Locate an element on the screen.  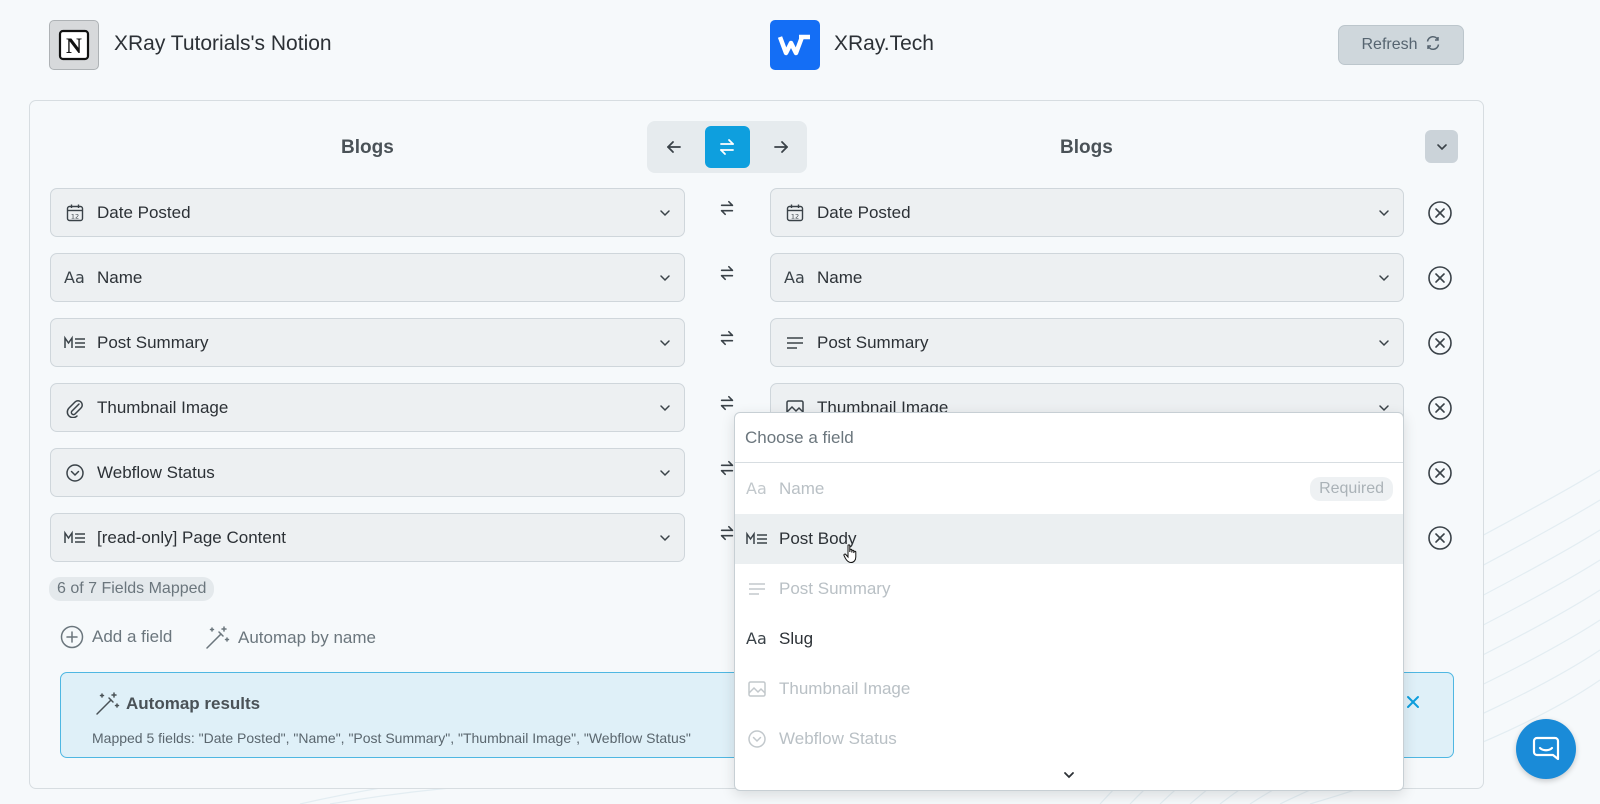
chat-launcher-button is located at coordinates (1546, 749).